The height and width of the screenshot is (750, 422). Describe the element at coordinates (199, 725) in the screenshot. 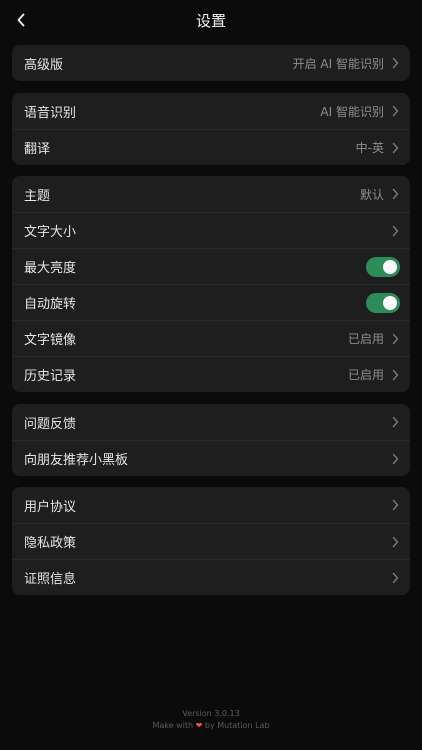

I see `heart-icon: ❤` at that location.